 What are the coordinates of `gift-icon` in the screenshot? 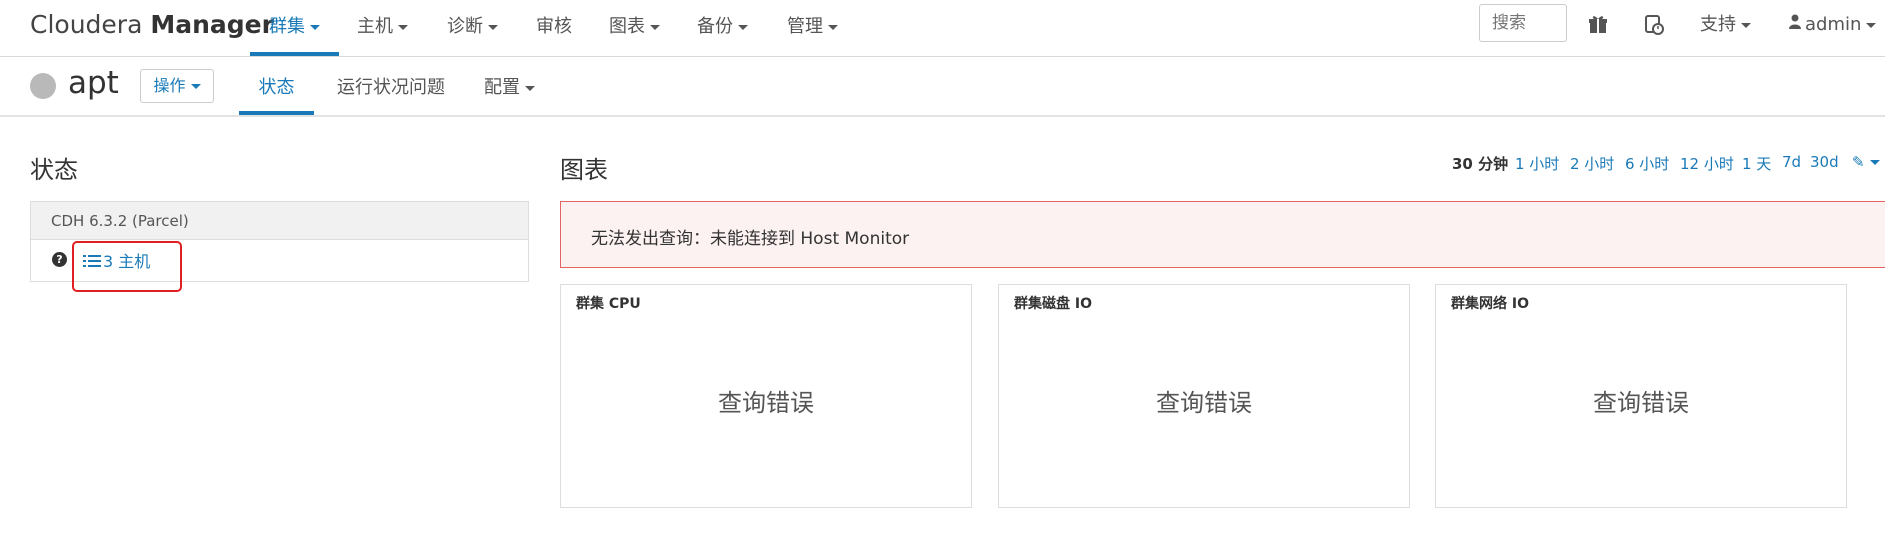 It's located at (1599, 25).